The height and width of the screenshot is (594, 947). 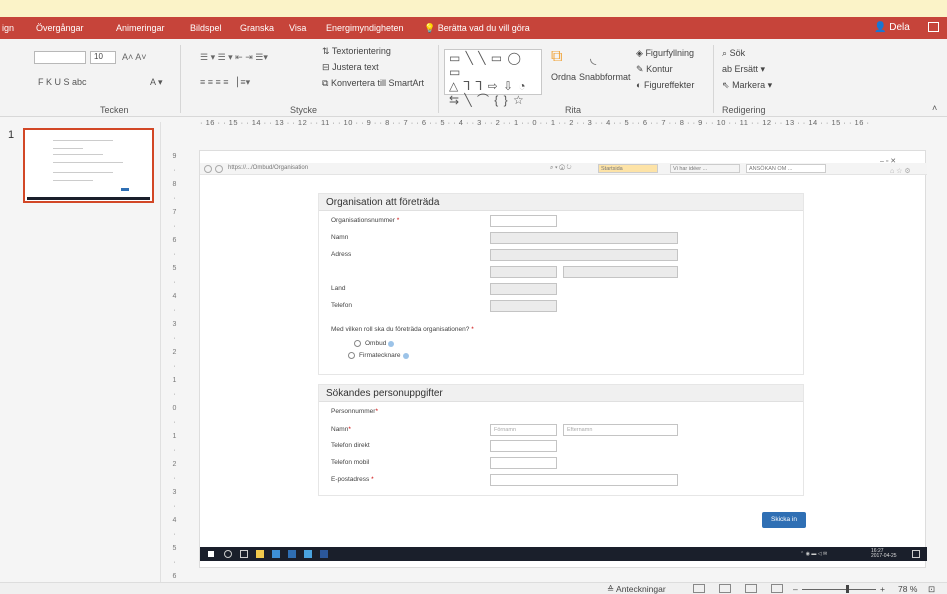 I want to click on reading-view-icon, so click(x=751, y=588).